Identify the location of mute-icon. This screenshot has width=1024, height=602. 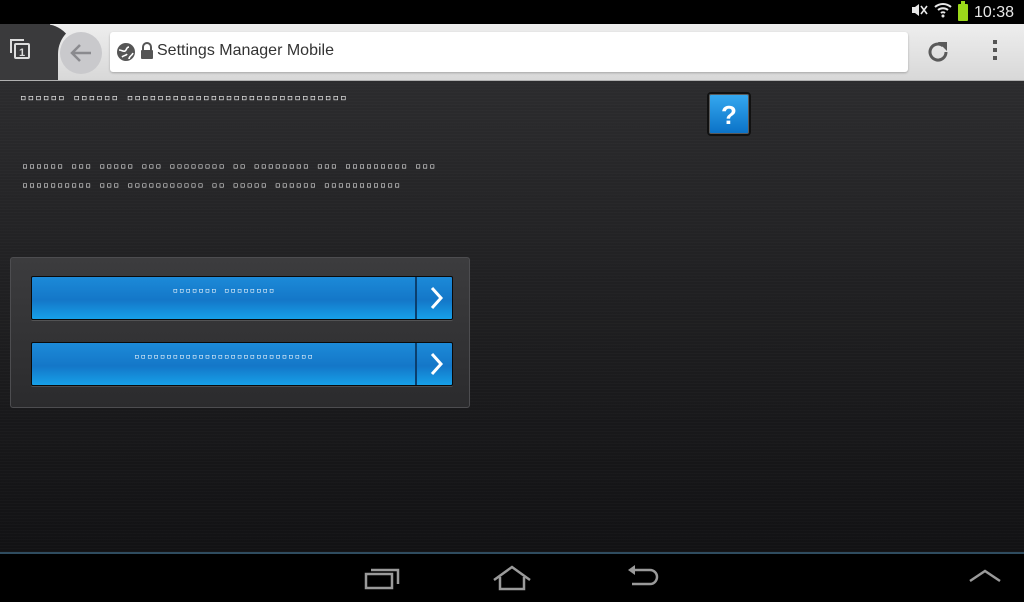
(919, 12).